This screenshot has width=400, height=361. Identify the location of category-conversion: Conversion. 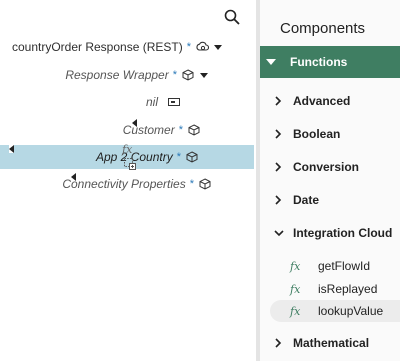
(316, 167).